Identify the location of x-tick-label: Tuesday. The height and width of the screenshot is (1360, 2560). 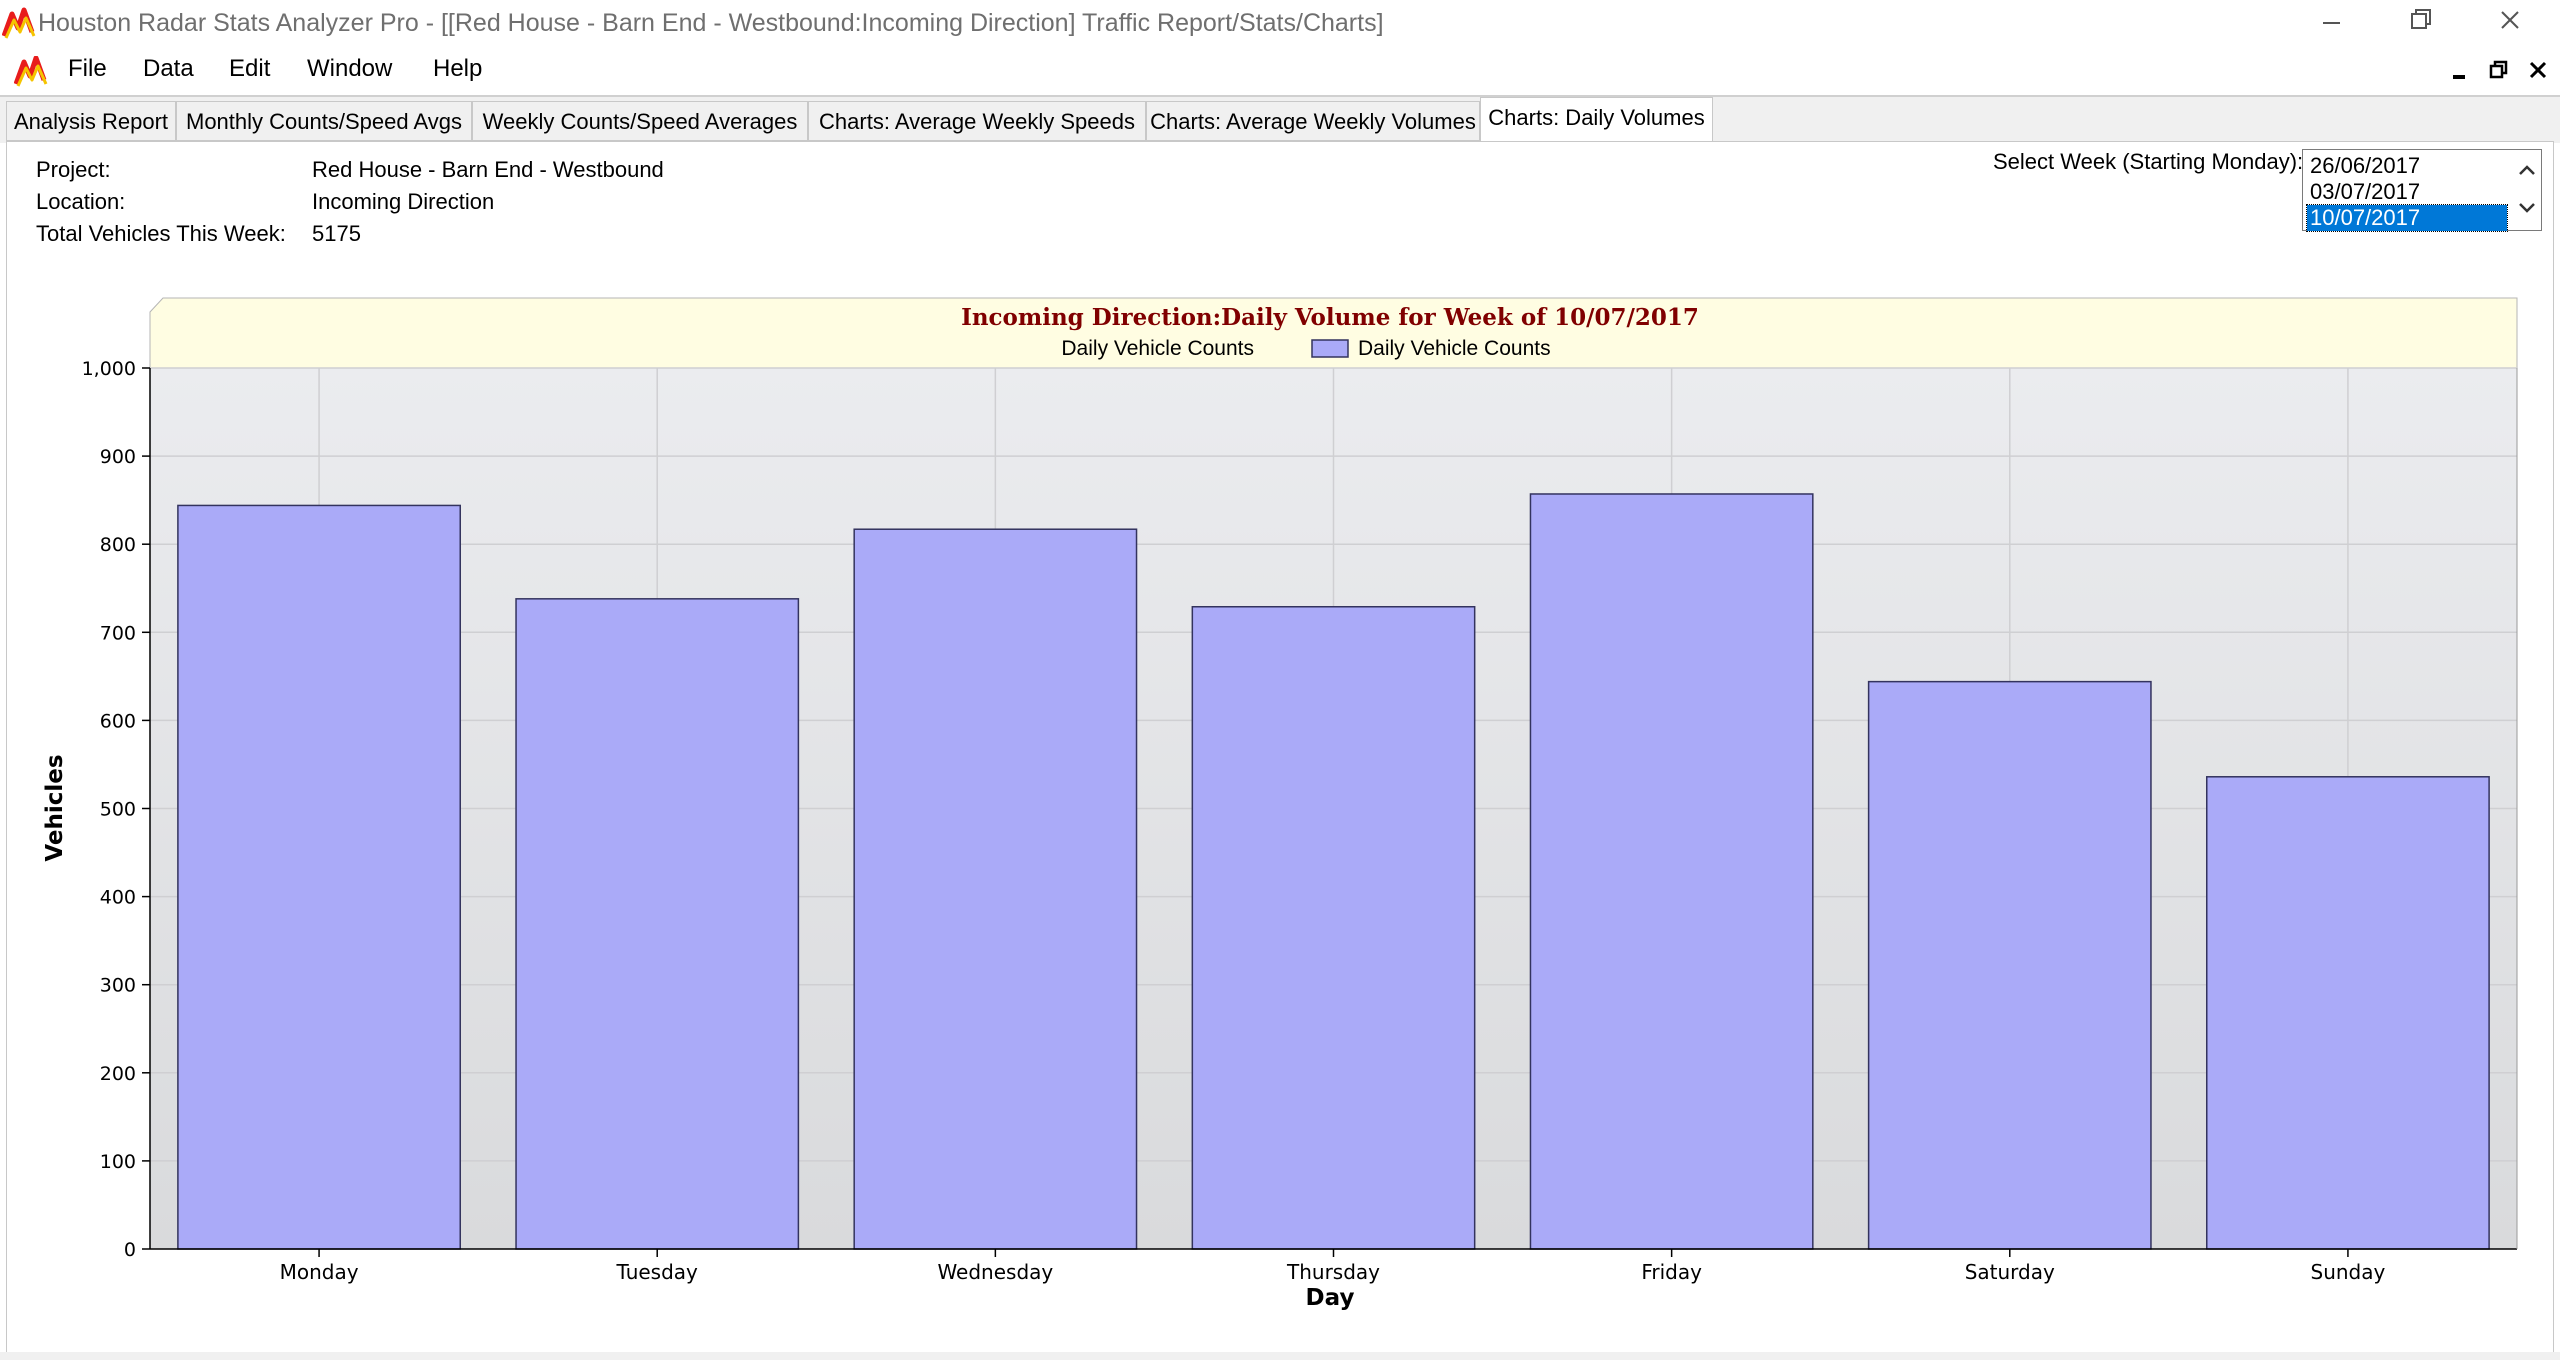
(657, 1272).